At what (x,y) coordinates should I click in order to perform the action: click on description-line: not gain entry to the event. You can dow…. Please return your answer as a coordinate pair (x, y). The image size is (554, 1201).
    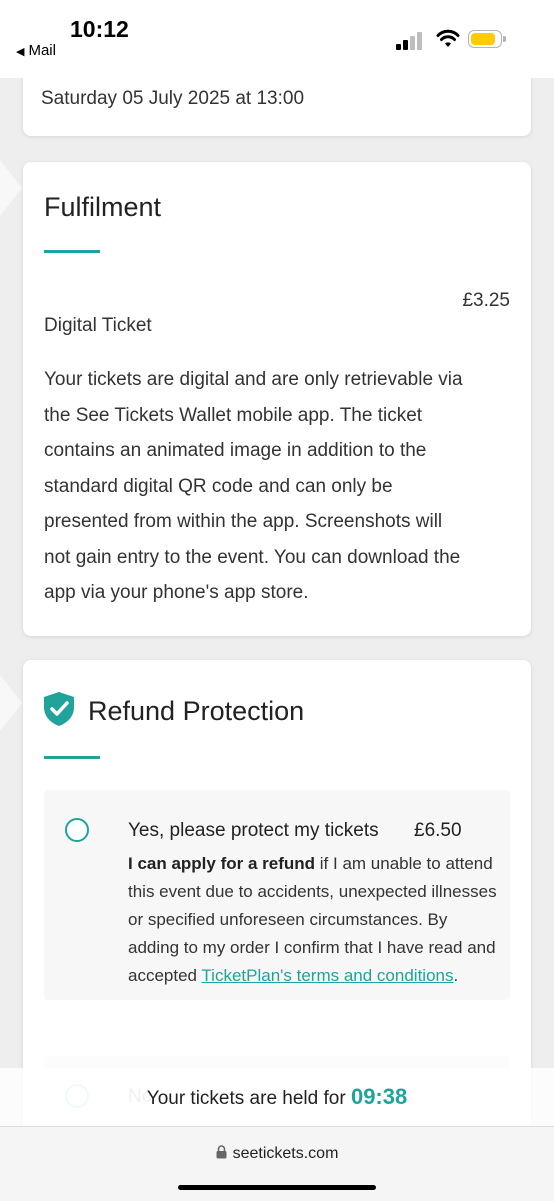
    Looking at the image, I should click on (252, 557).